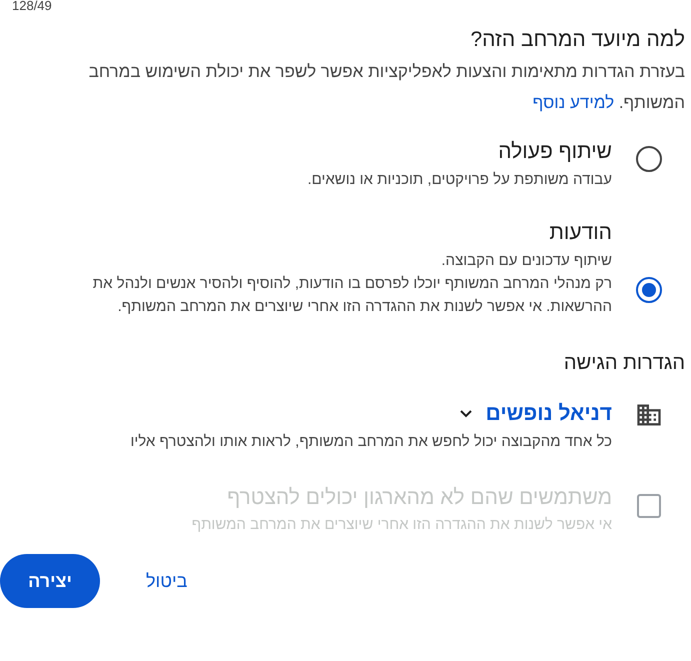 Image resolution: width=691 pixels, height=661 pixels. I want to click on description-text: בעזרת הגדרות מתאימות והצעות לאפליקציות אפשר לשפר את יכולת השימוש במרחב המשותף. למידע נוסף, so click(386, 87).